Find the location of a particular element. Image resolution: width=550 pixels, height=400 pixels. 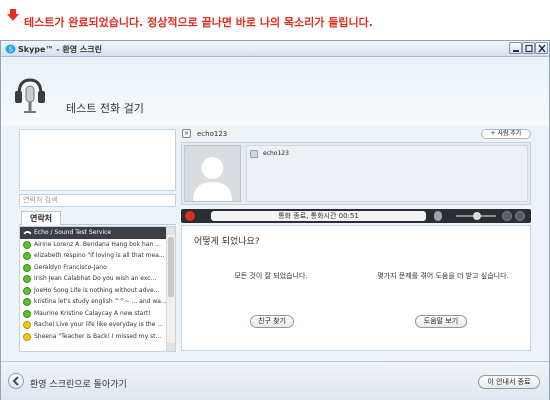

close-conversation-button: × is located at coordinates (186, 133).